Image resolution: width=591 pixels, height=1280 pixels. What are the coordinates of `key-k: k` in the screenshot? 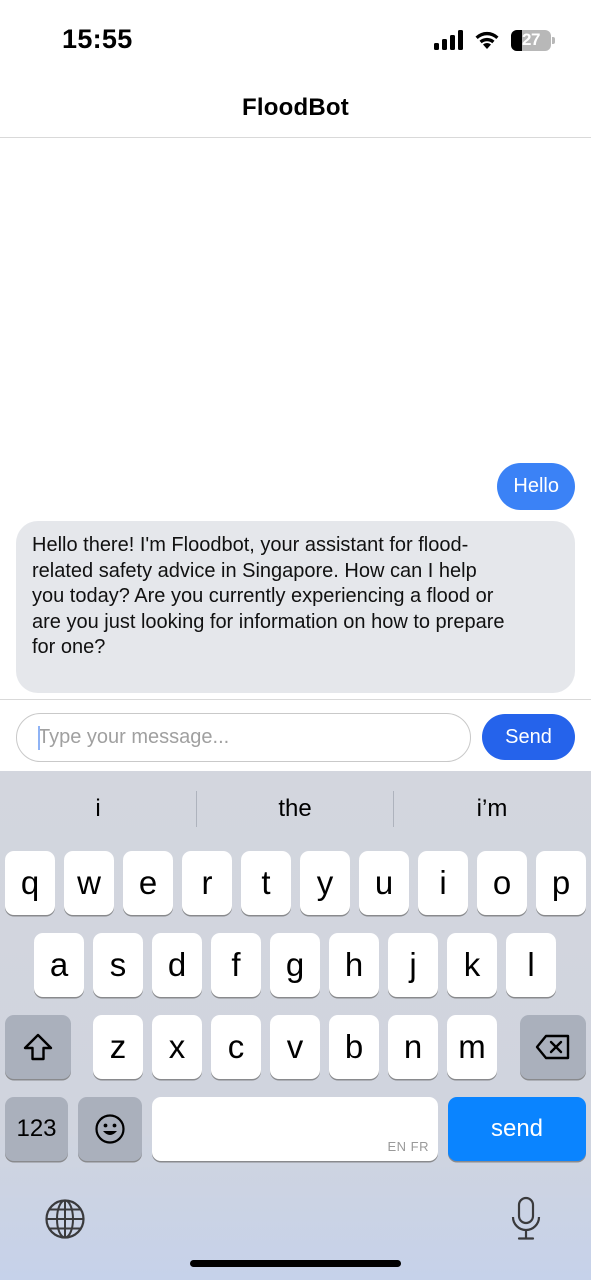 It's located at (472, 965).